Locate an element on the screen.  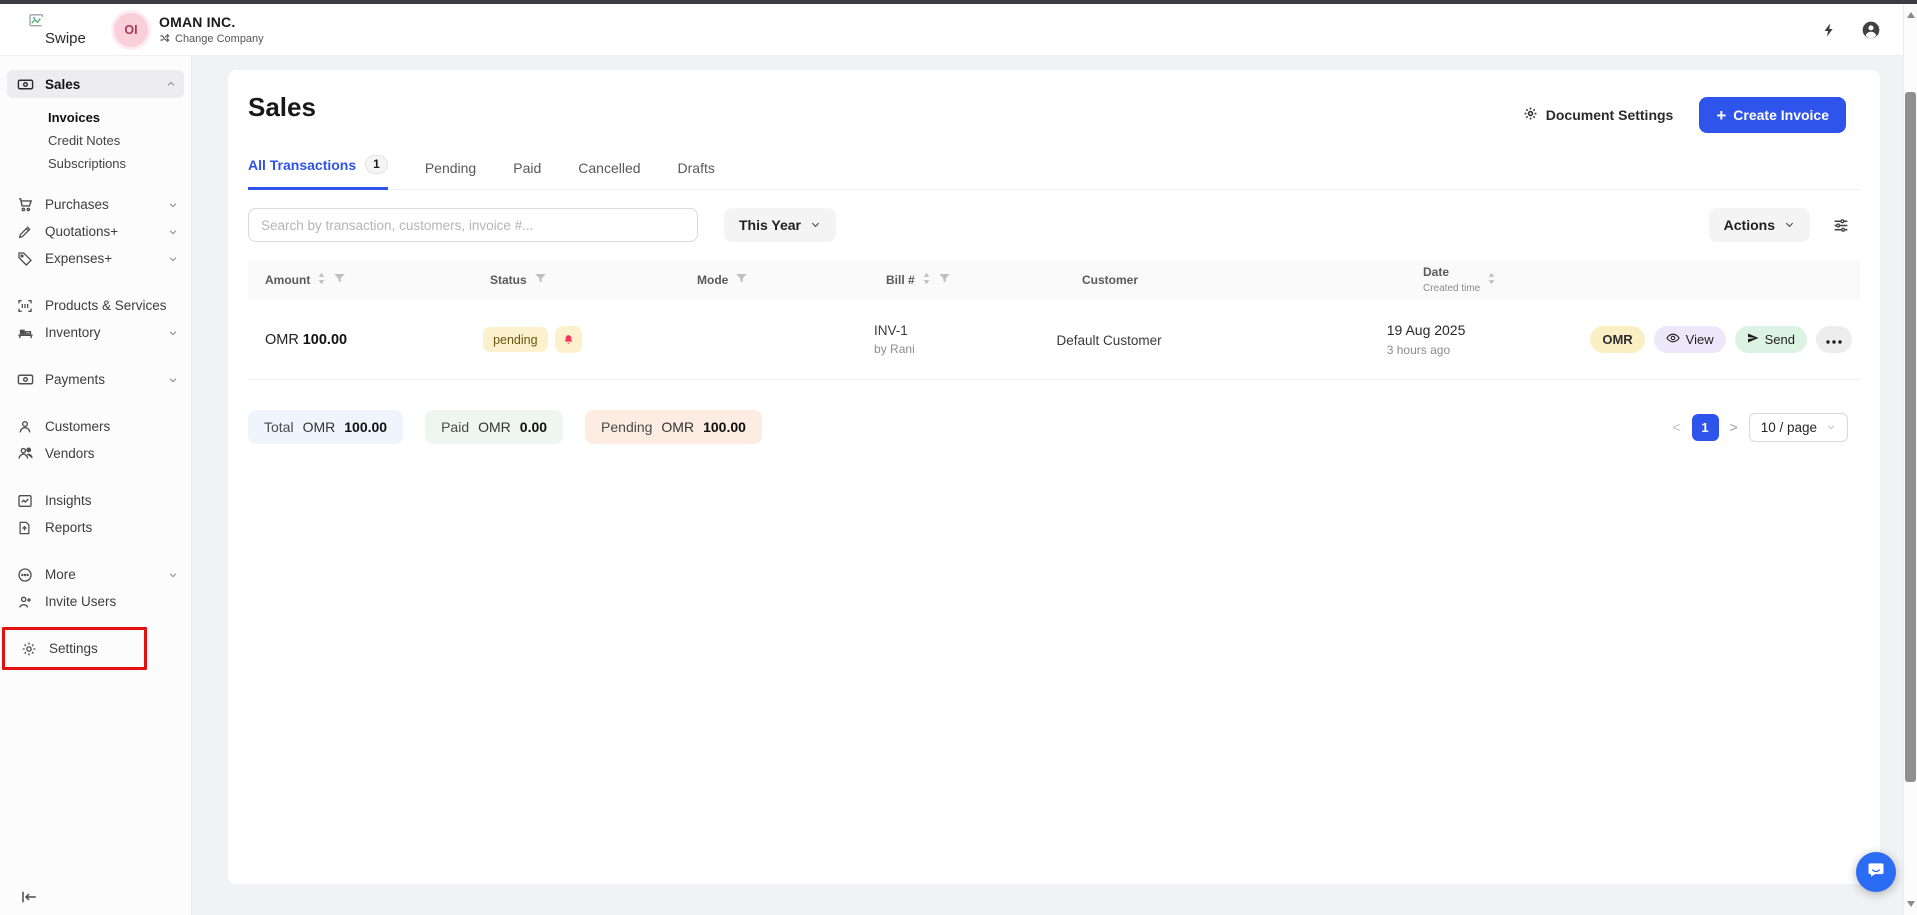
date-filter-button: This Year is located at coordinates (780, 225).